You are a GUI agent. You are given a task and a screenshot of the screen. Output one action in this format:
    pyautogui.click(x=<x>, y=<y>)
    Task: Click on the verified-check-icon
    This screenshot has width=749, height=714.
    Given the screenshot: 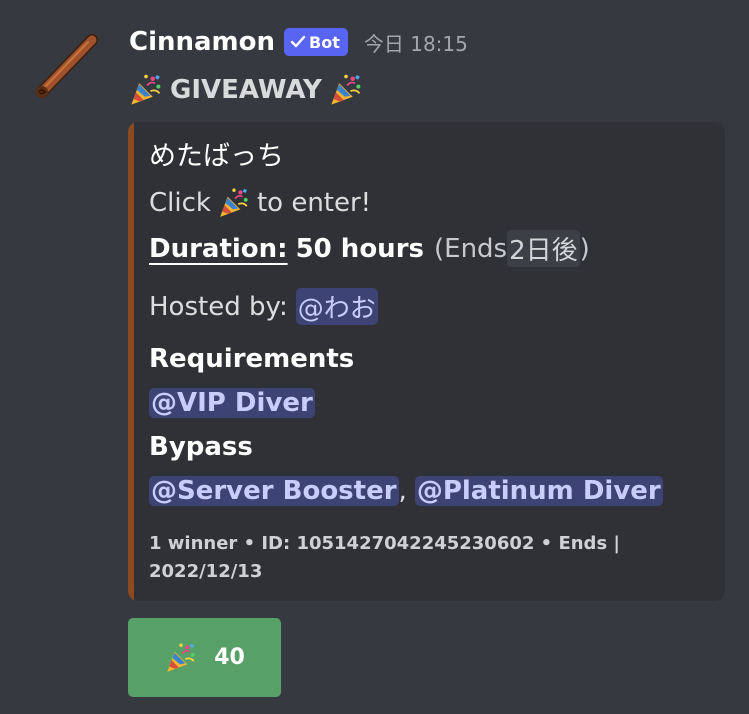 What is the action you would take?
    pyautogui.click(x=298, y=41)
    